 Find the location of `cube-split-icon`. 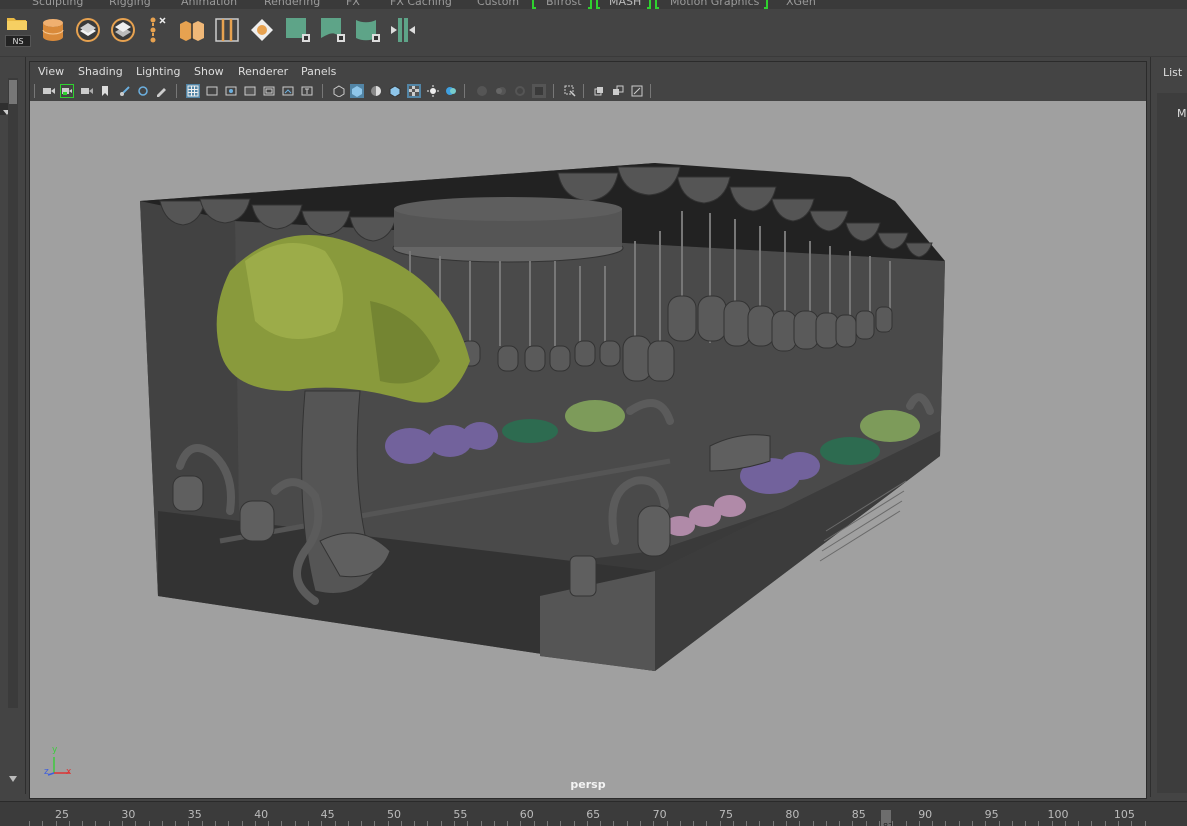

cube-split-icon is located at coordinates (192, 30).